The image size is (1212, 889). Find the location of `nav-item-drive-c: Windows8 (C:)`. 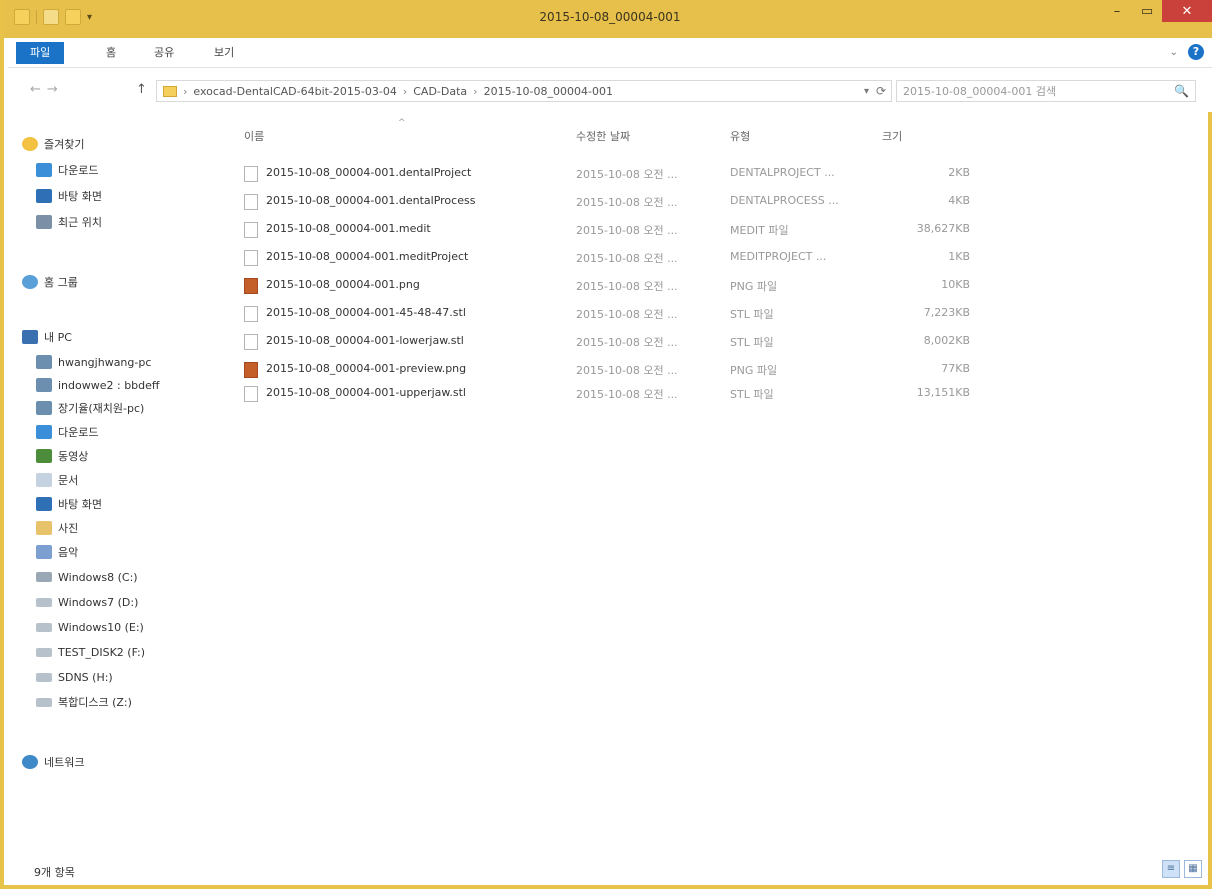

nav-item-drive-c: Windows8 (C:) is located at coordinates (87, 577).